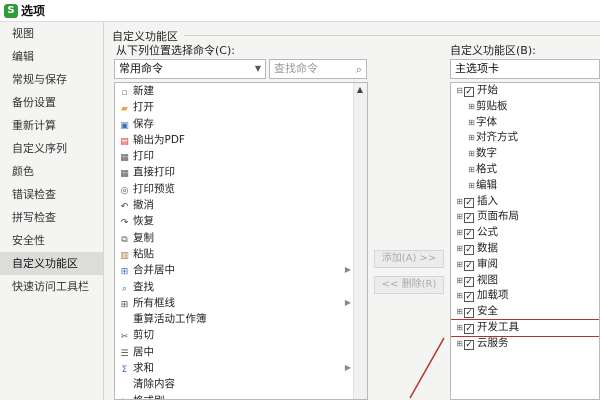 This screenshot has width=600, height=400. Describe the element at coordinates (51, 148) in the screenshot. I see `sidebar-item: 自定义序列` at that location.